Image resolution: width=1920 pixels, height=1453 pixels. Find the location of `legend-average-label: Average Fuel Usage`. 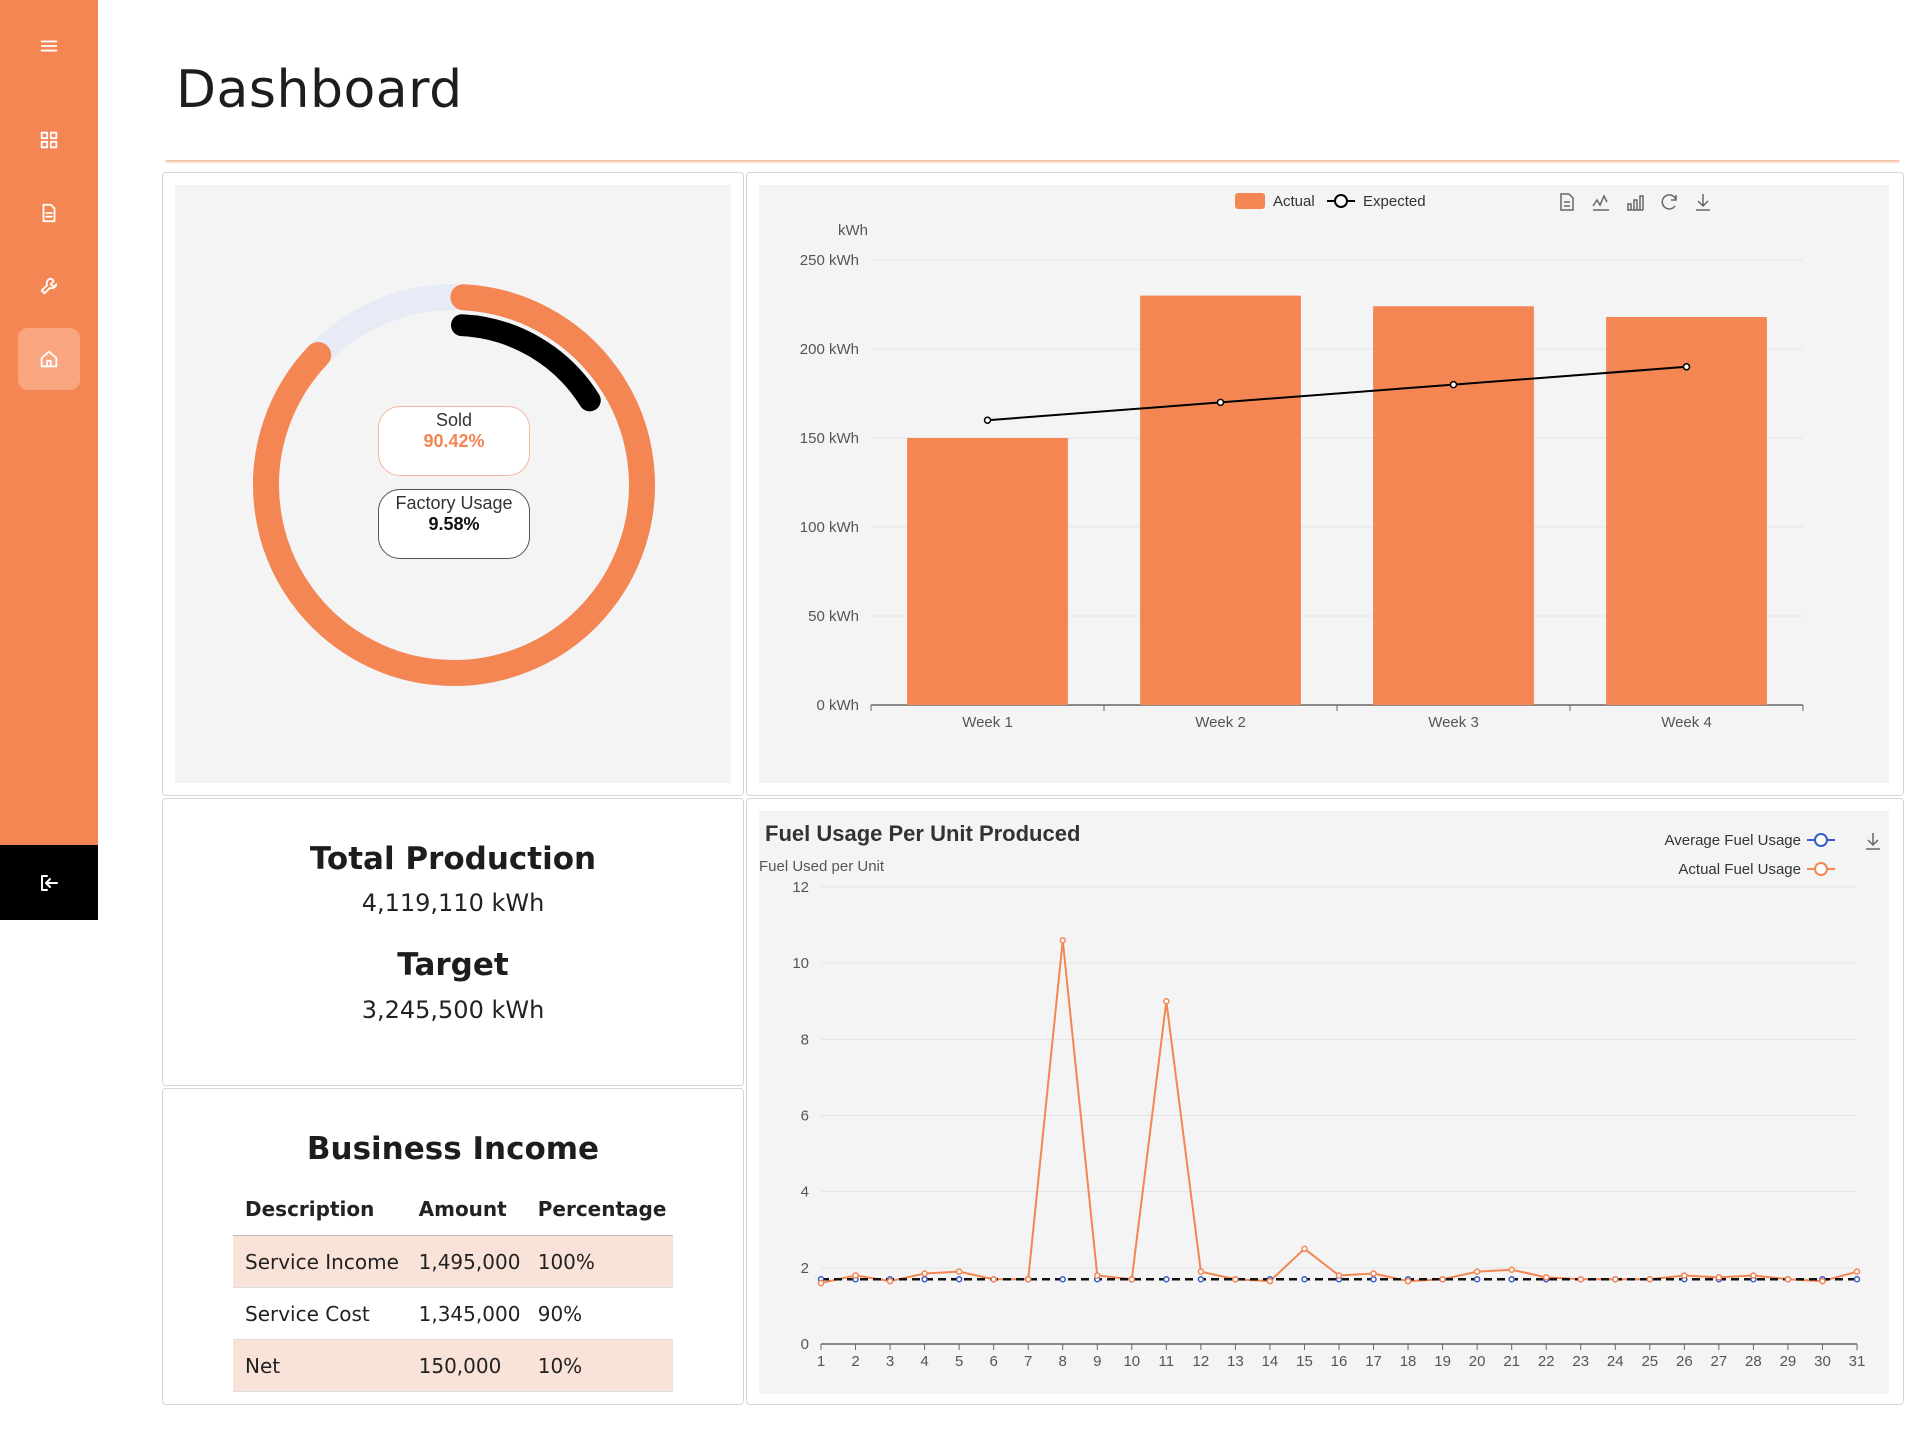

legend-average-label: Average Fuel Usage is located at coordinates (1733, 840).